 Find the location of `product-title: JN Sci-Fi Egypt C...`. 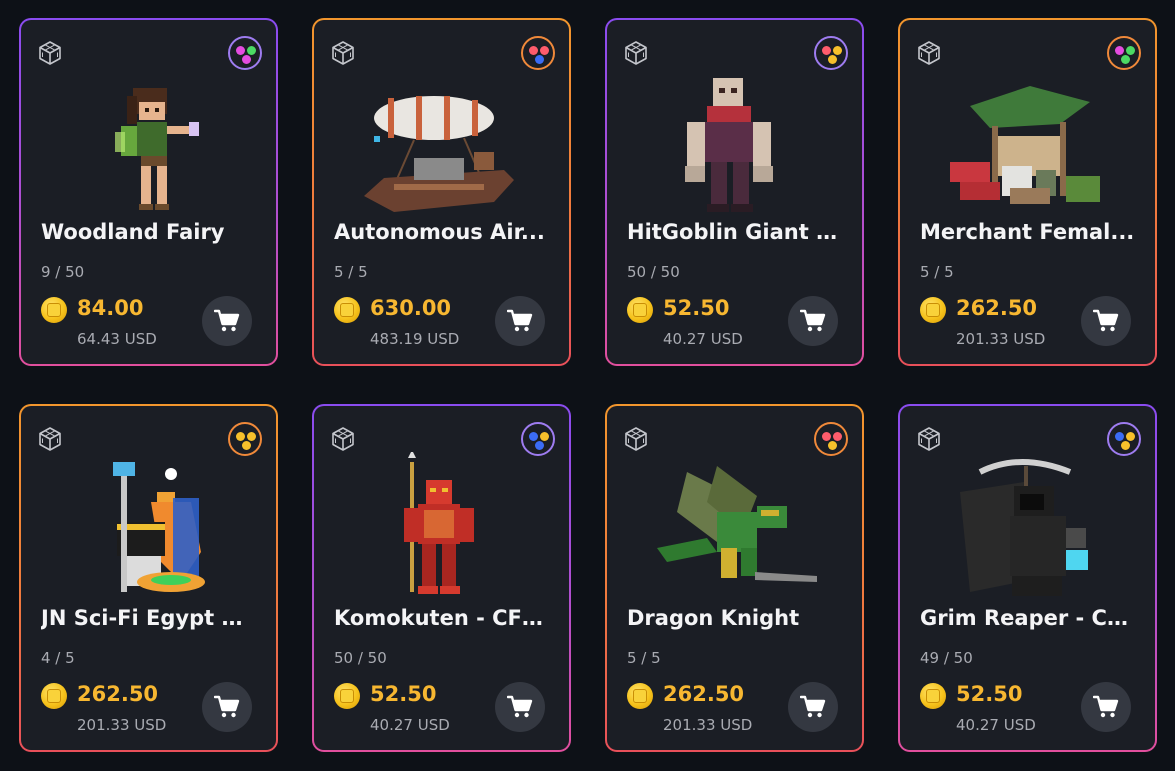

product-title: JN Sci-Fi Egypt C... is located at coordinates (148, 618).